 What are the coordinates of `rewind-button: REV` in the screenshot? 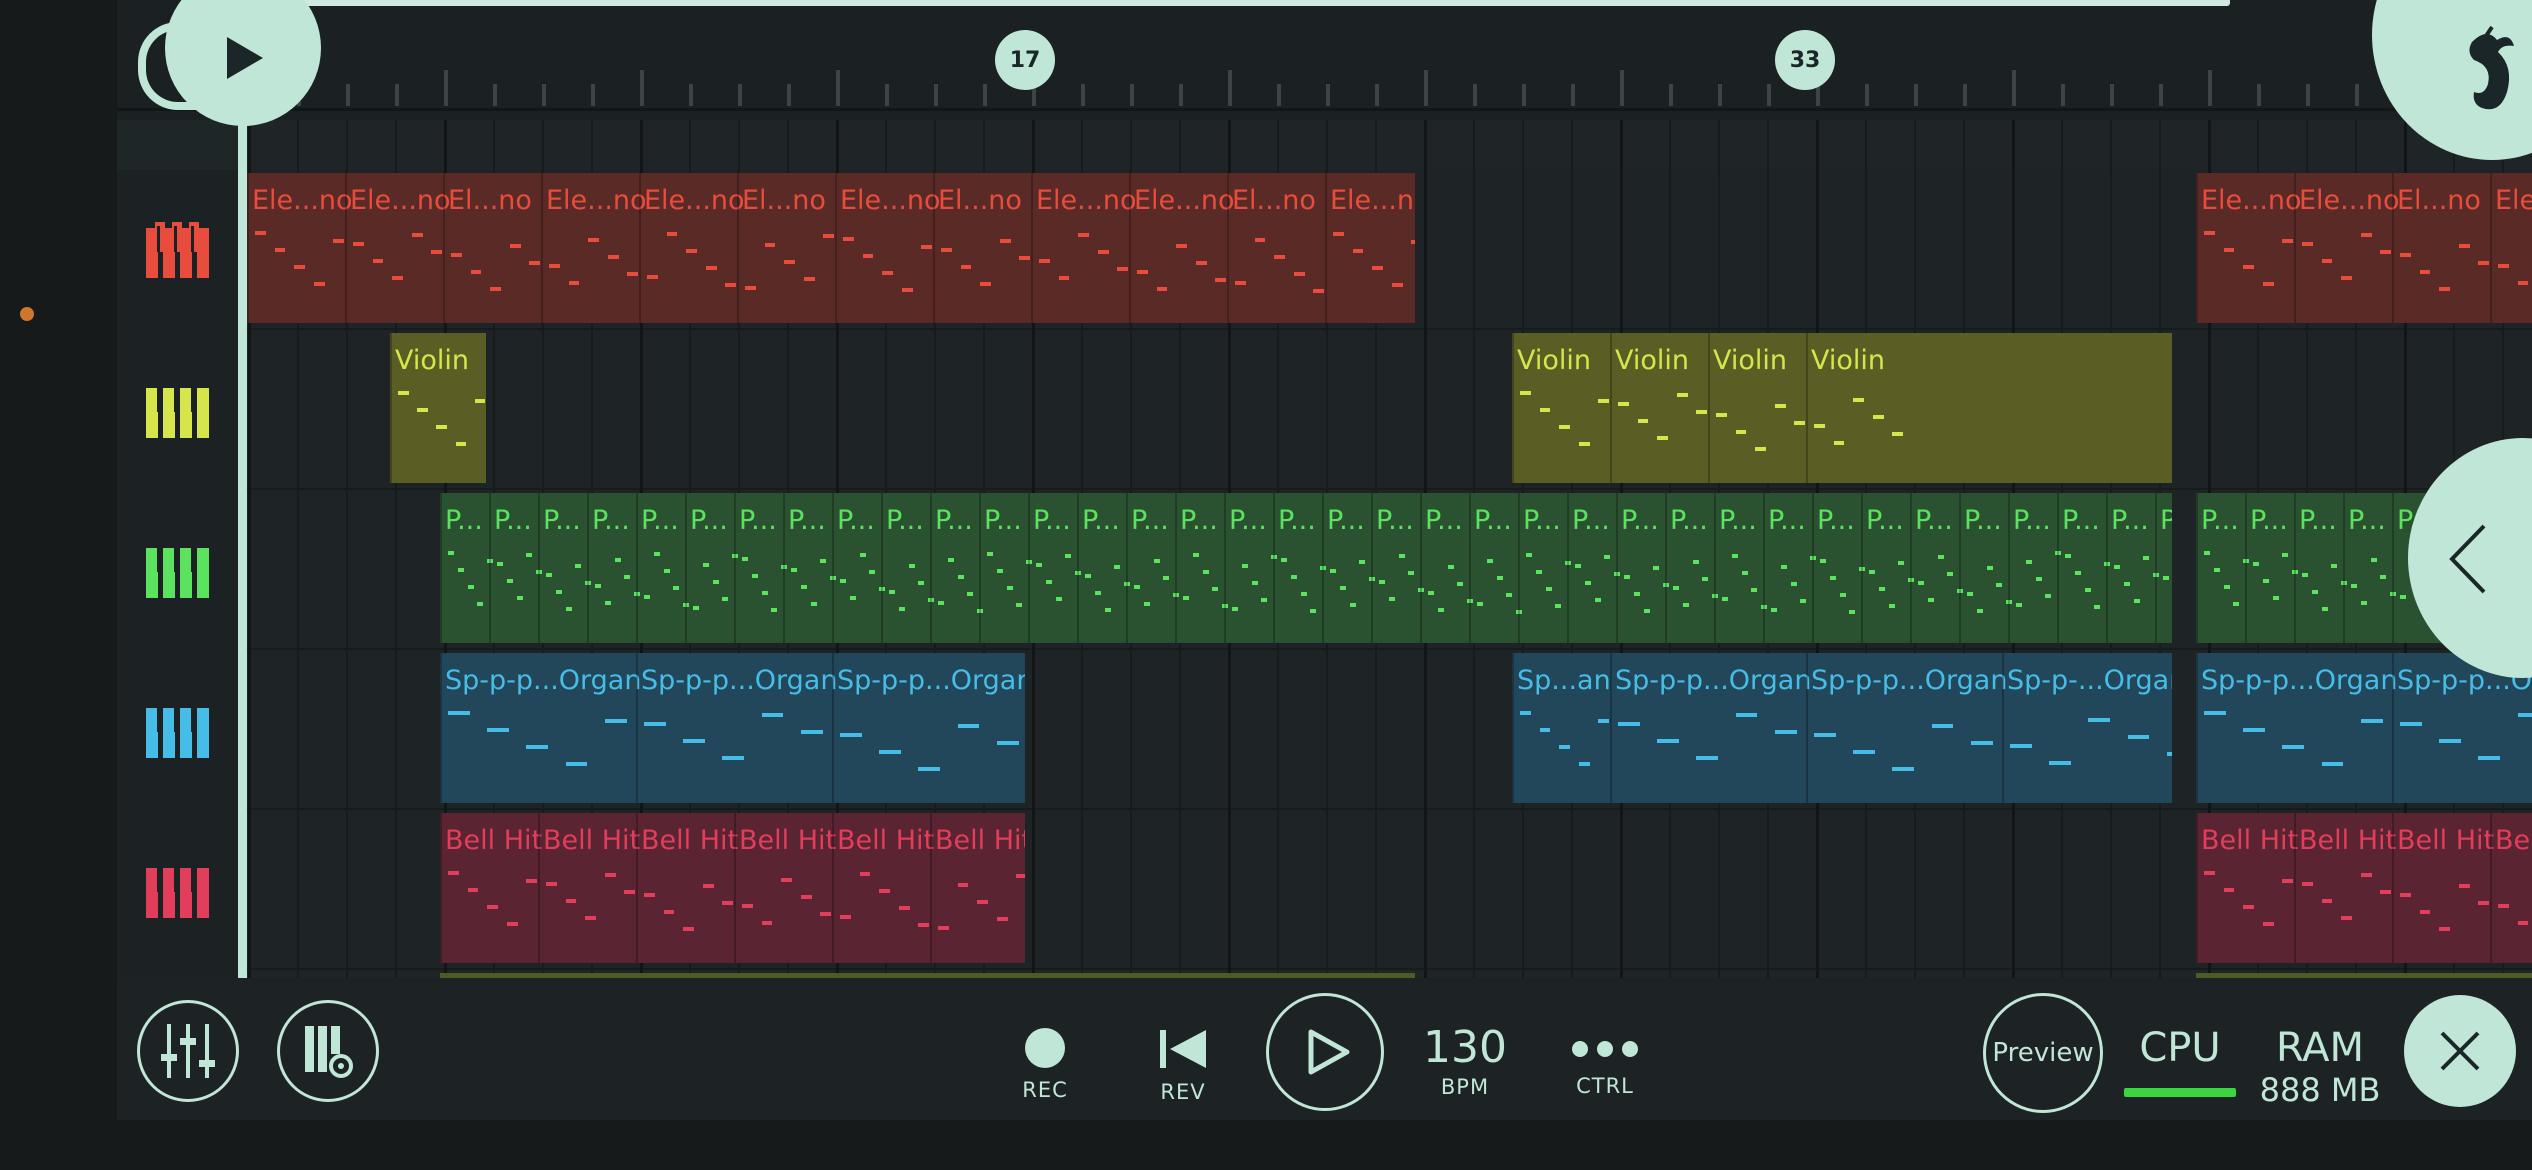 It's located at (1183, 1066).